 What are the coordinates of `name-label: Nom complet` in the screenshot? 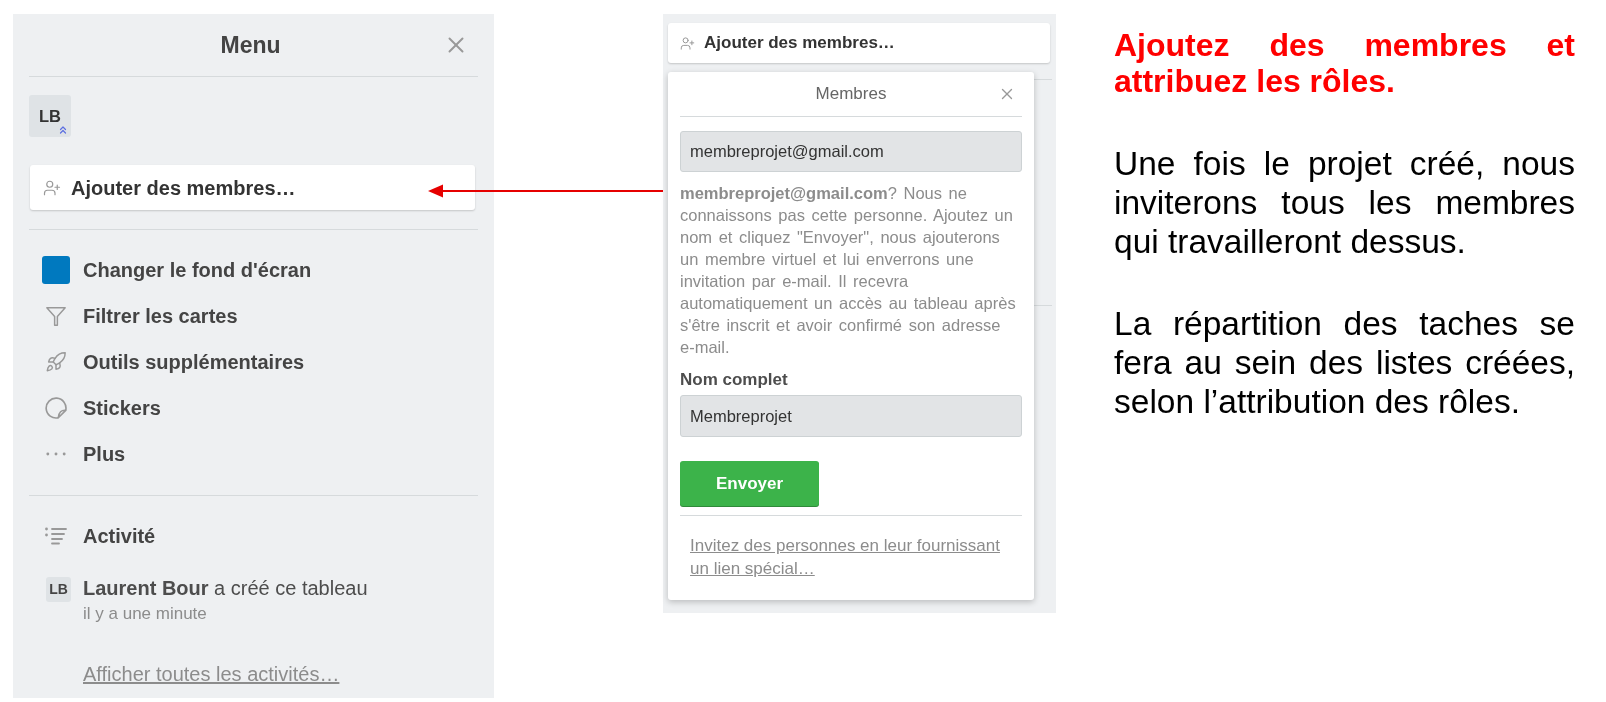 It's located at (734, 380).